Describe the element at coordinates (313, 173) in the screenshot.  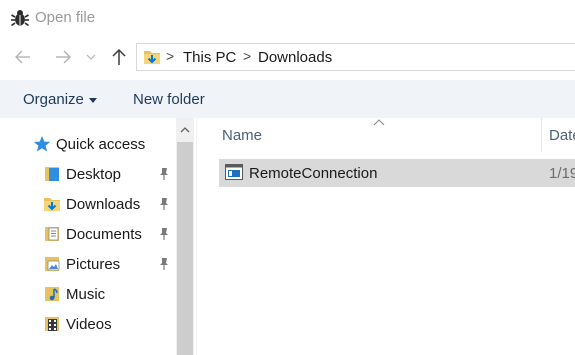
I see `file-name: RemoteConnection` at that location.